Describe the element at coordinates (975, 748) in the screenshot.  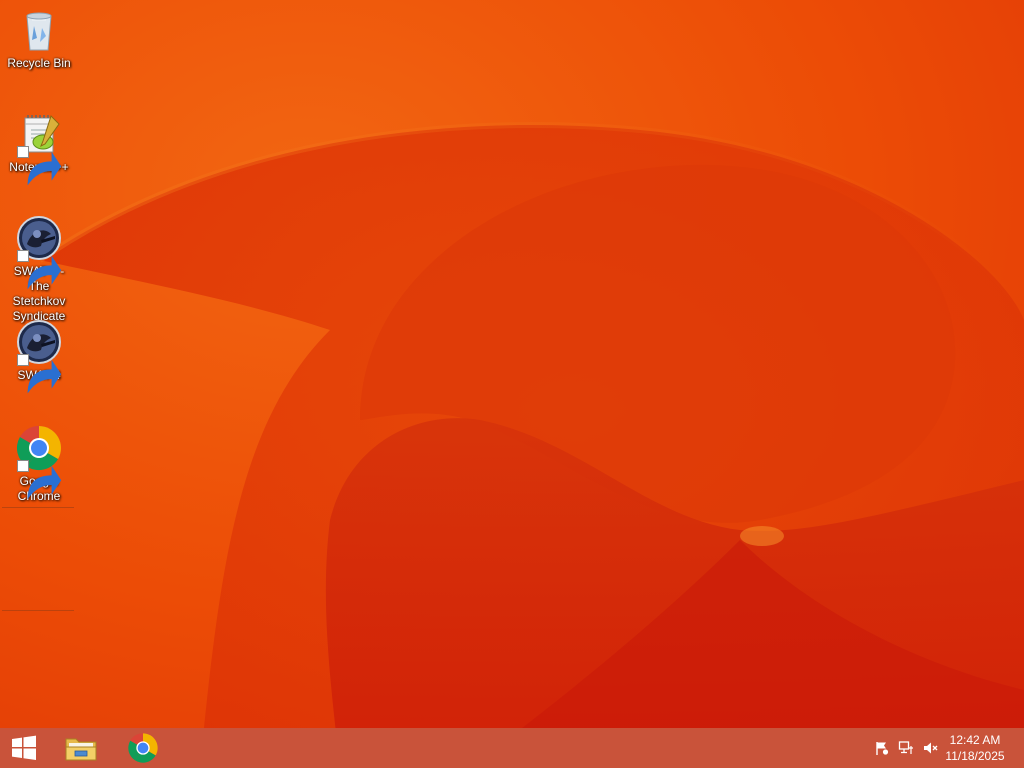
I see `taskbar-clock: 12:42 AM 11/18/2025` at that location.